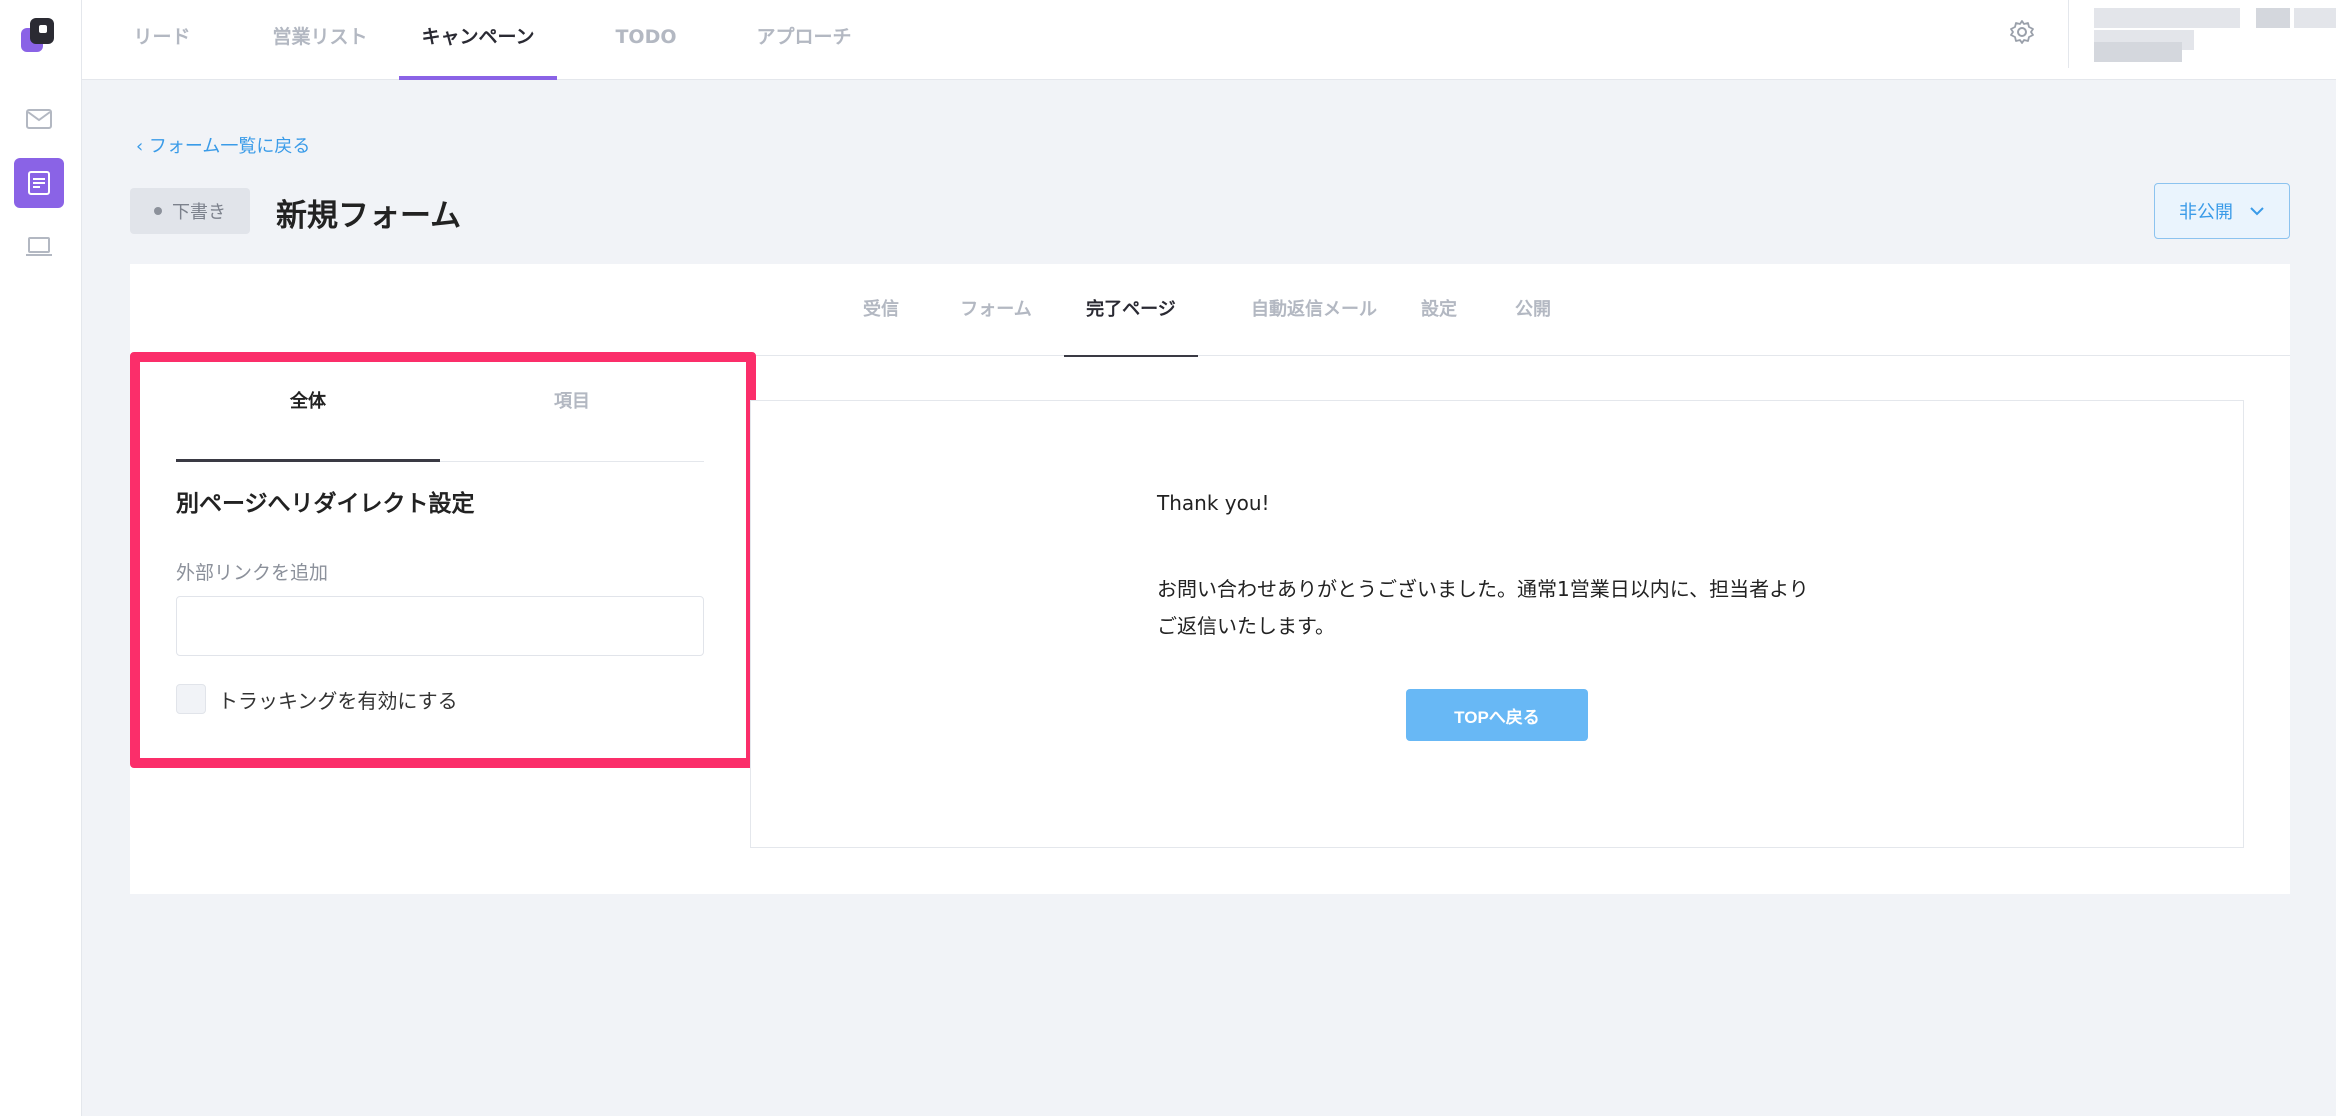 The height and width of the screenshot is (1116, 2336). What do you see at coordinates (478, 40) in the screenshot?
I see `nav-tab-campaign: キャンペーン` at bounding box center [478, 40].